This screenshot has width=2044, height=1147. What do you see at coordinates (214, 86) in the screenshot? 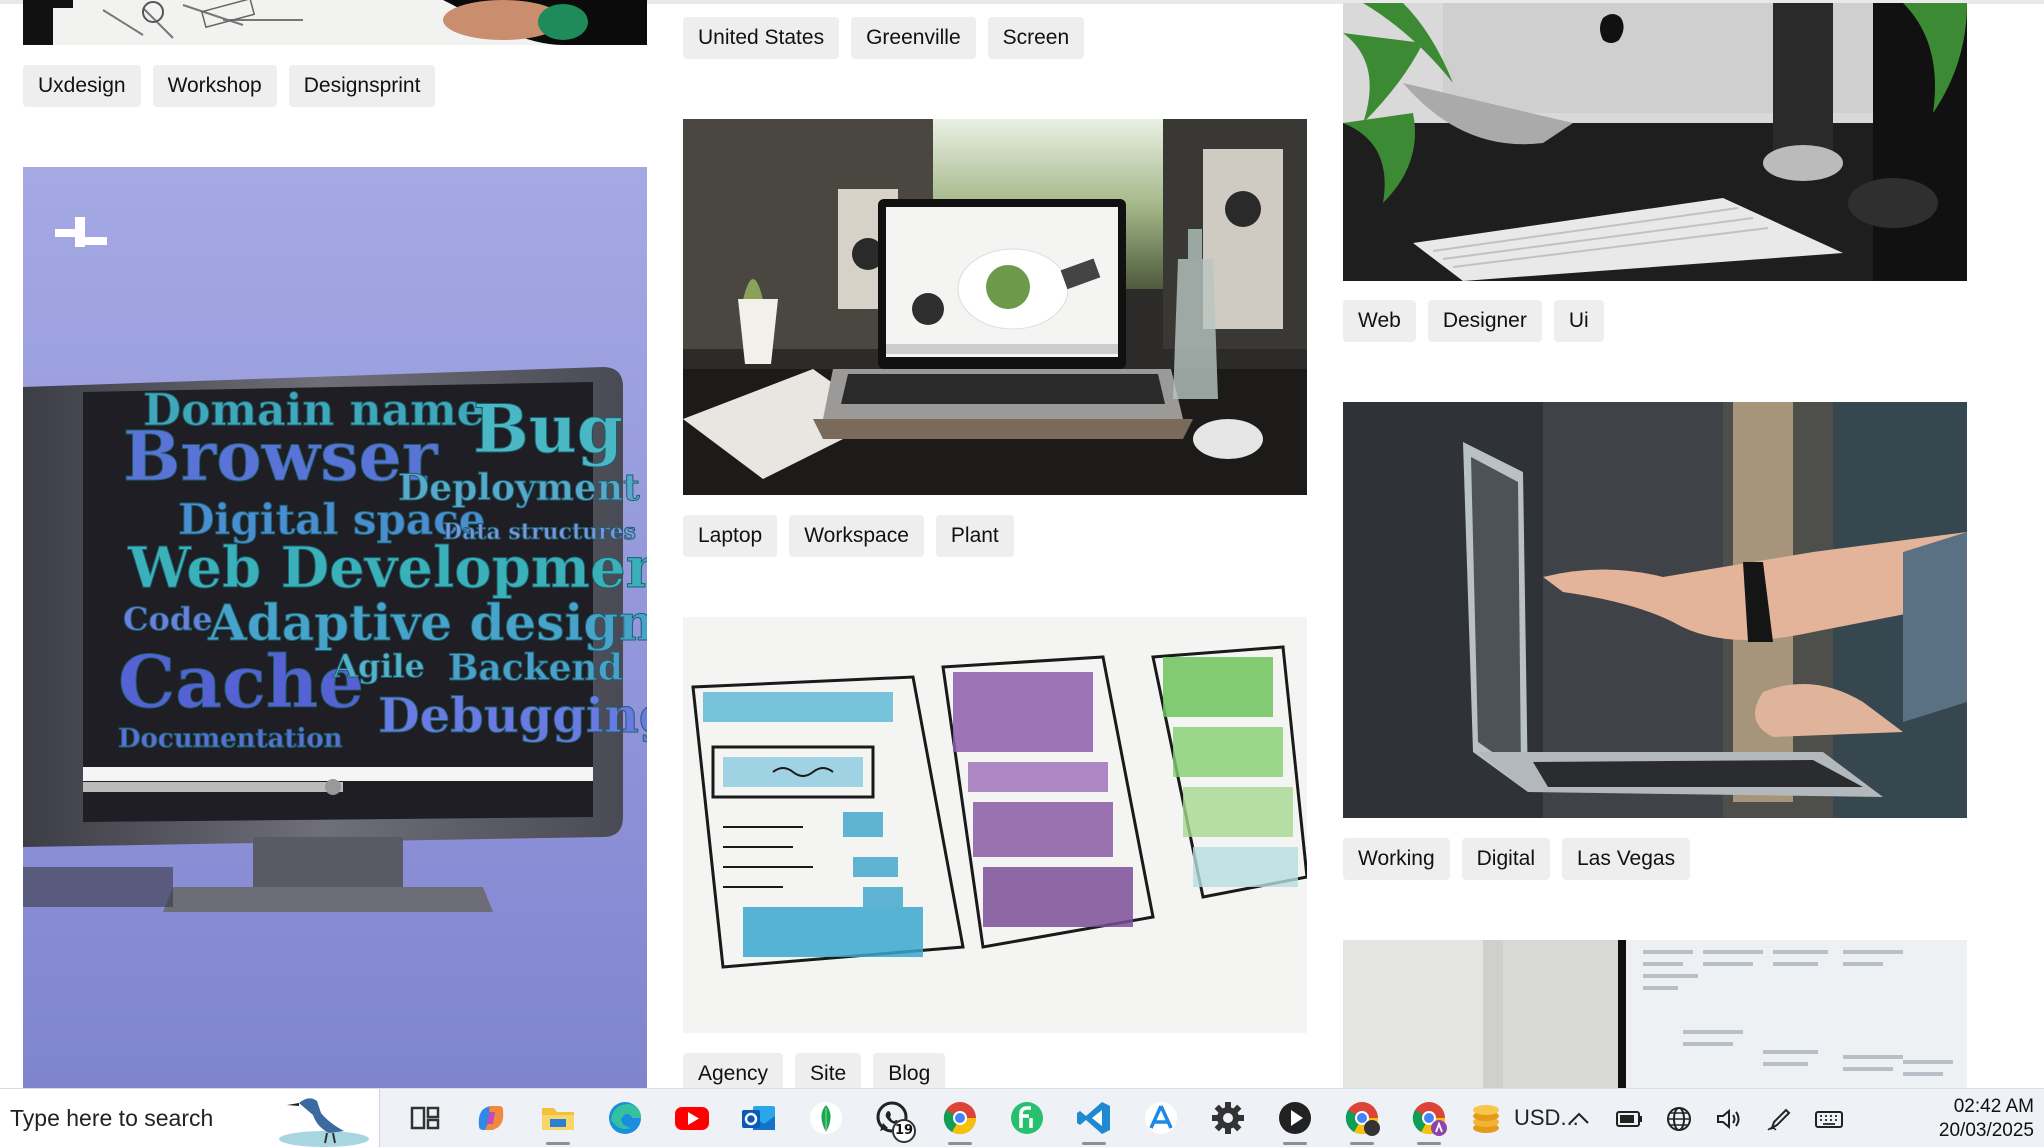
I see `tag: Workshop` at bounding box center [214, 86].